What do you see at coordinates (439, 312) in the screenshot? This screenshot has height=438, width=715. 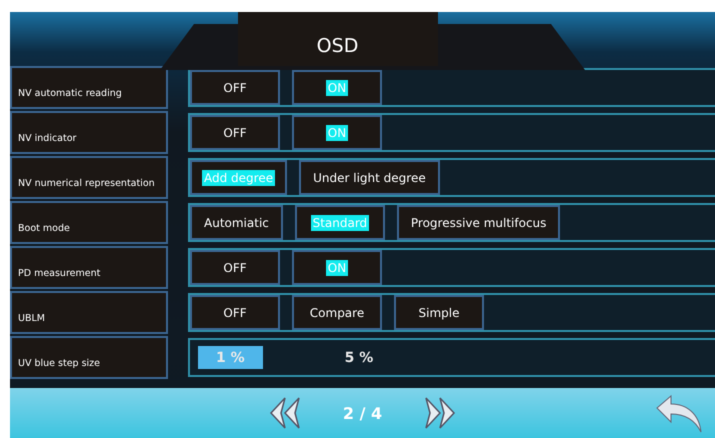 I see `option-button: Simple` at bounding box center [439, 312].